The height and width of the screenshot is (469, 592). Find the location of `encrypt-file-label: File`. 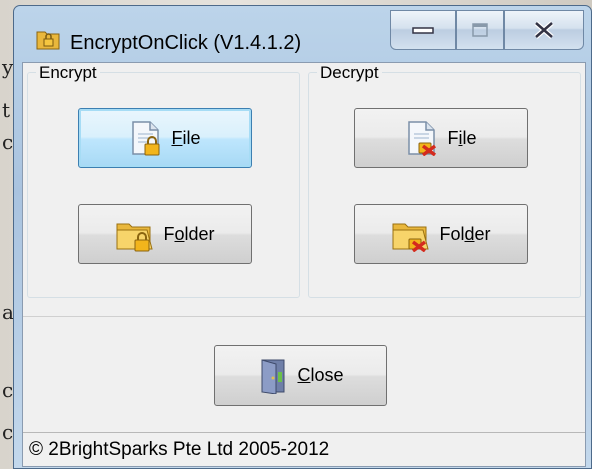

encrypt-file-label: File is located at coordinates (185, 138).